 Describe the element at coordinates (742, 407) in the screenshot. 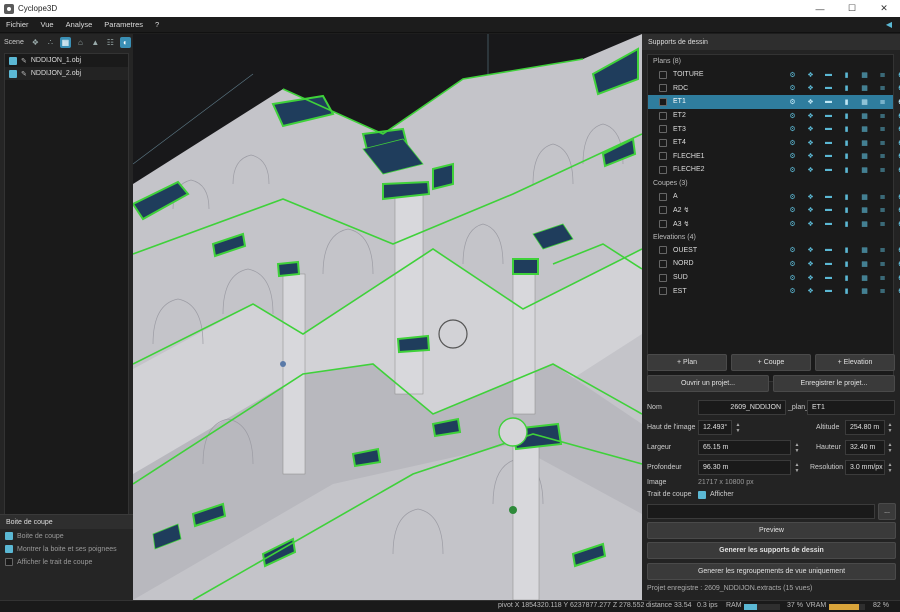

I see `nom-field: 2609_NDDIJON` at that location.